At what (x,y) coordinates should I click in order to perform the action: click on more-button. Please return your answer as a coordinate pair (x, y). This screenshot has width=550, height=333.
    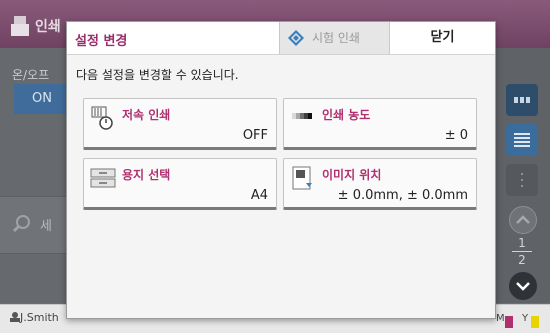
    Looking at the image, I should click on (522, 180).